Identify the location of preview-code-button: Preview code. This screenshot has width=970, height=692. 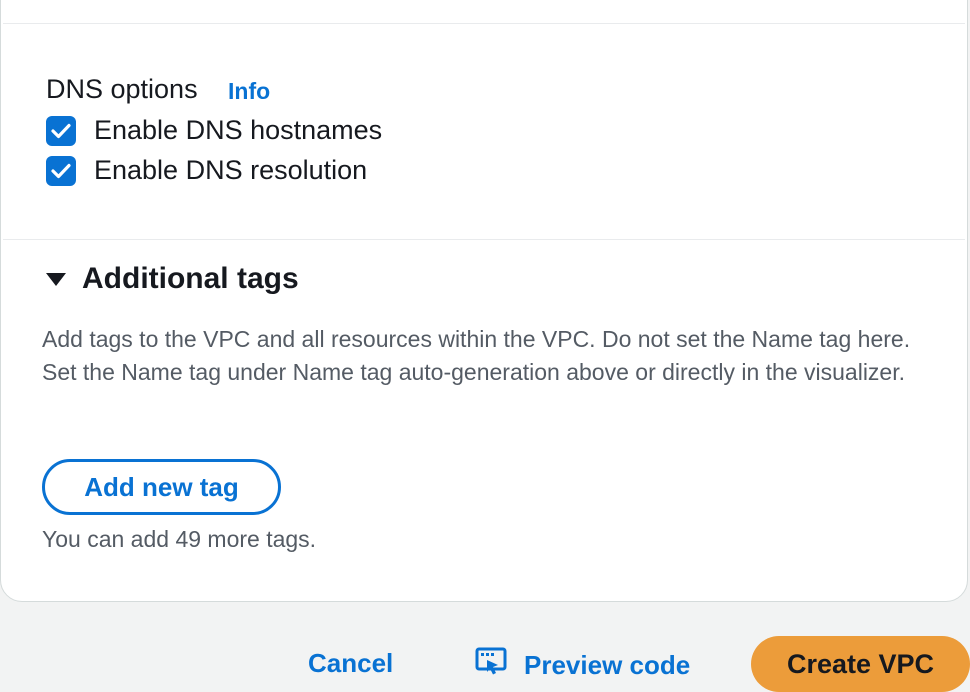
(582, 665).